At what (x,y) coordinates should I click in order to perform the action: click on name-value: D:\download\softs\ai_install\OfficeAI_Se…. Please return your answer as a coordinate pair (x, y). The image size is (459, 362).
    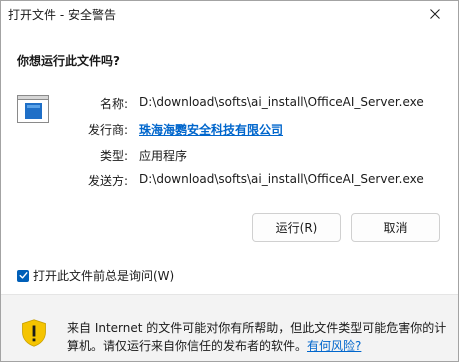
    Looking at the image, I should click on (281, 102).